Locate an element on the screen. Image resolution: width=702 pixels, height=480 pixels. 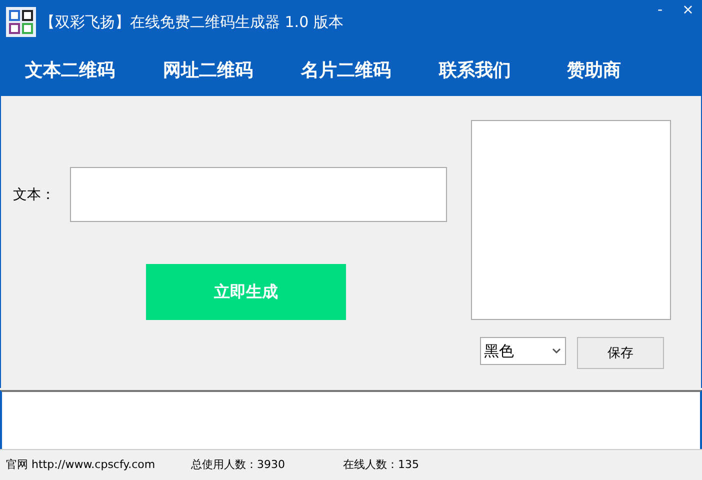
nav-tab: 网址二维码 is located at coordinates (208, 70).